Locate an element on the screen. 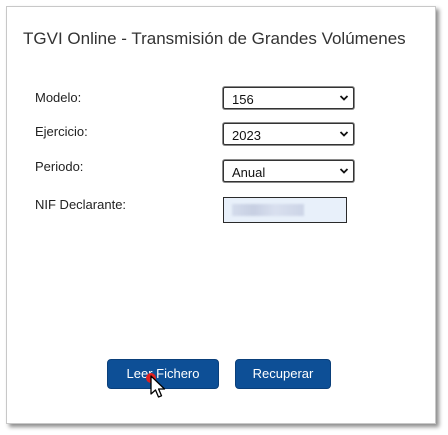 This screenshot has height=435, width=448. modelo-select: 156 is located at coordinates (288, 98).